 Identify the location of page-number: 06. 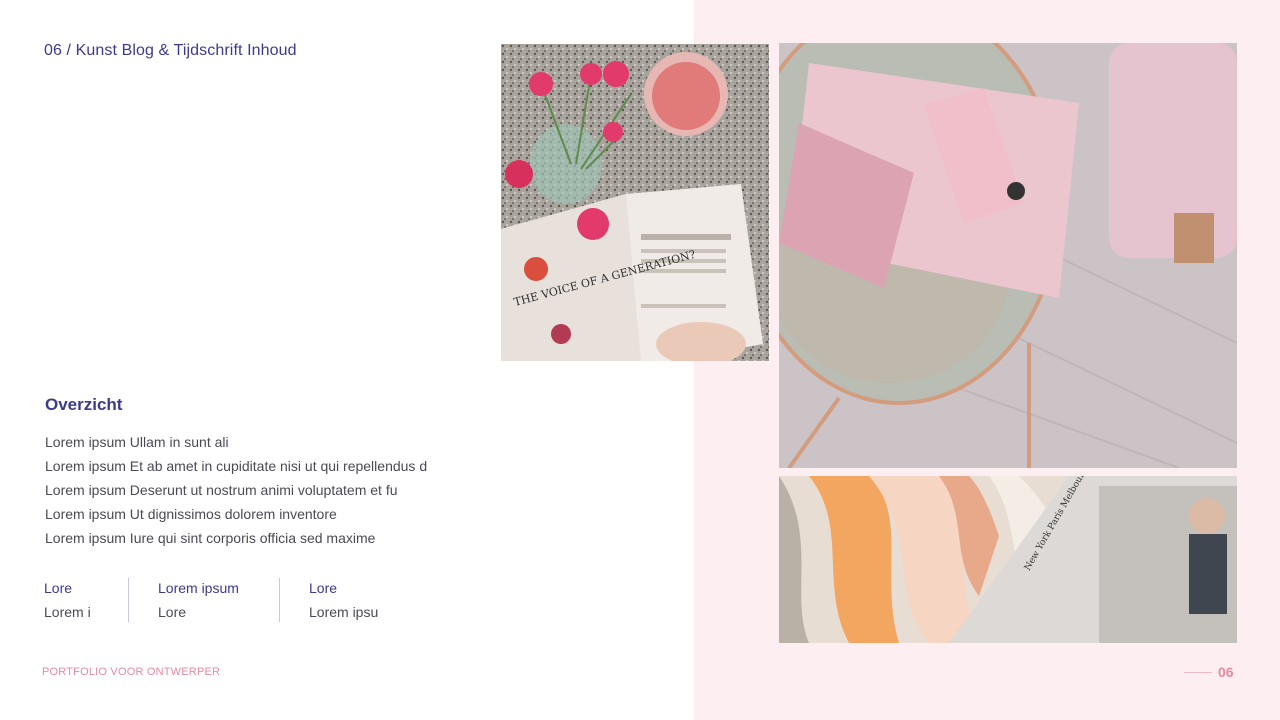
(1226, 672).